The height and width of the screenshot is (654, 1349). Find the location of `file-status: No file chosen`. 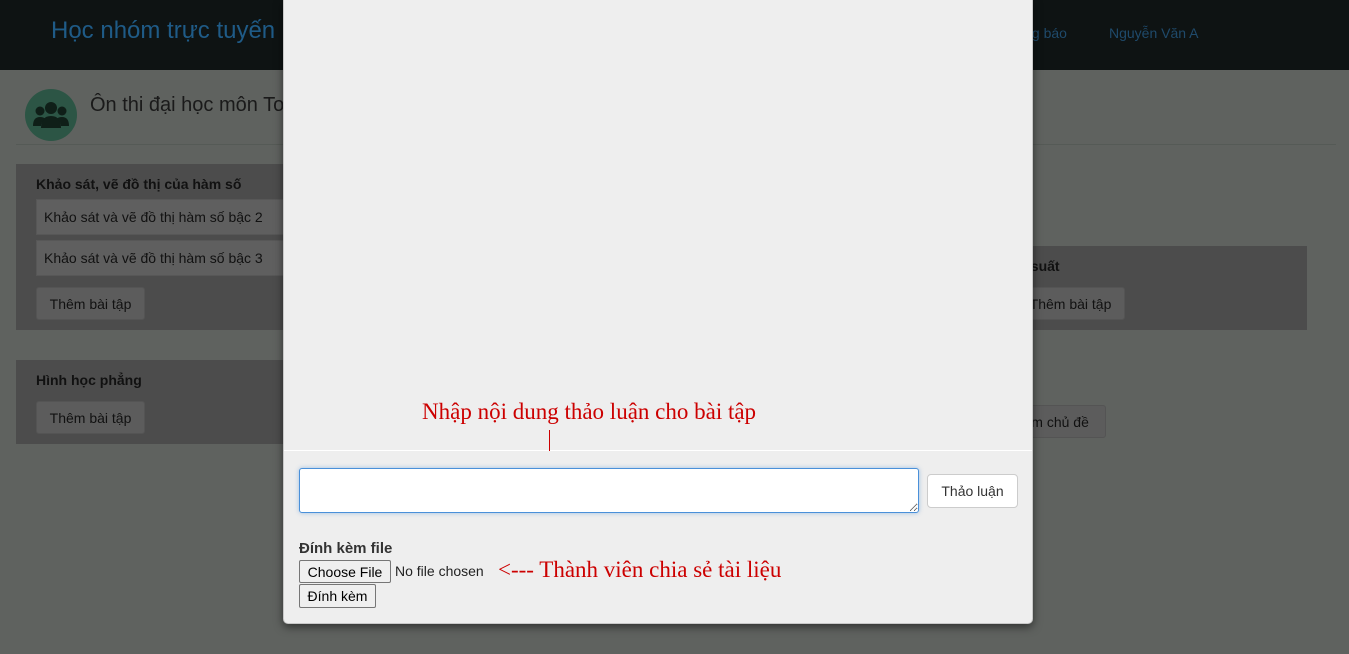

file-status: No file chosen is located at coordinates (439, 571).